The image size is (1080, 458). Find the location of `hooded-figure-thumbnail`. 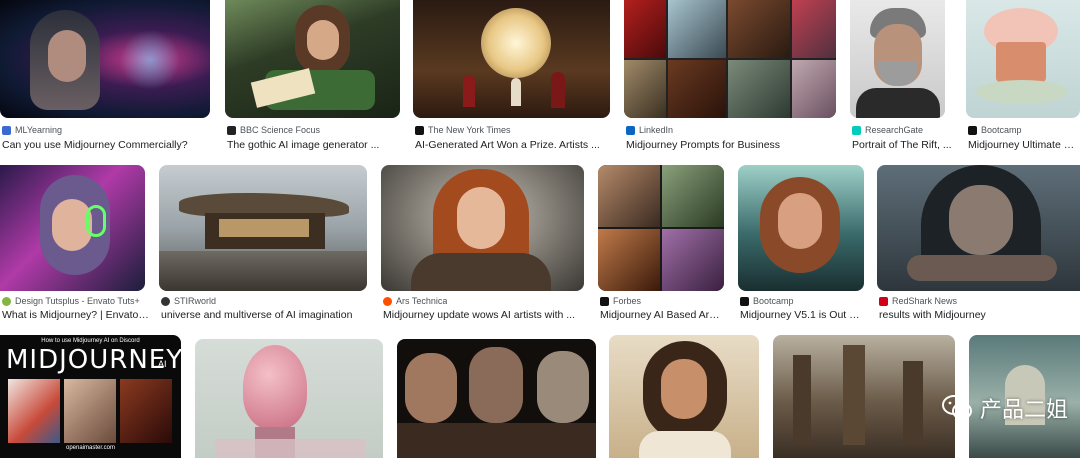

hooded-figure-thumbnail is located at coordinates (978, 228).